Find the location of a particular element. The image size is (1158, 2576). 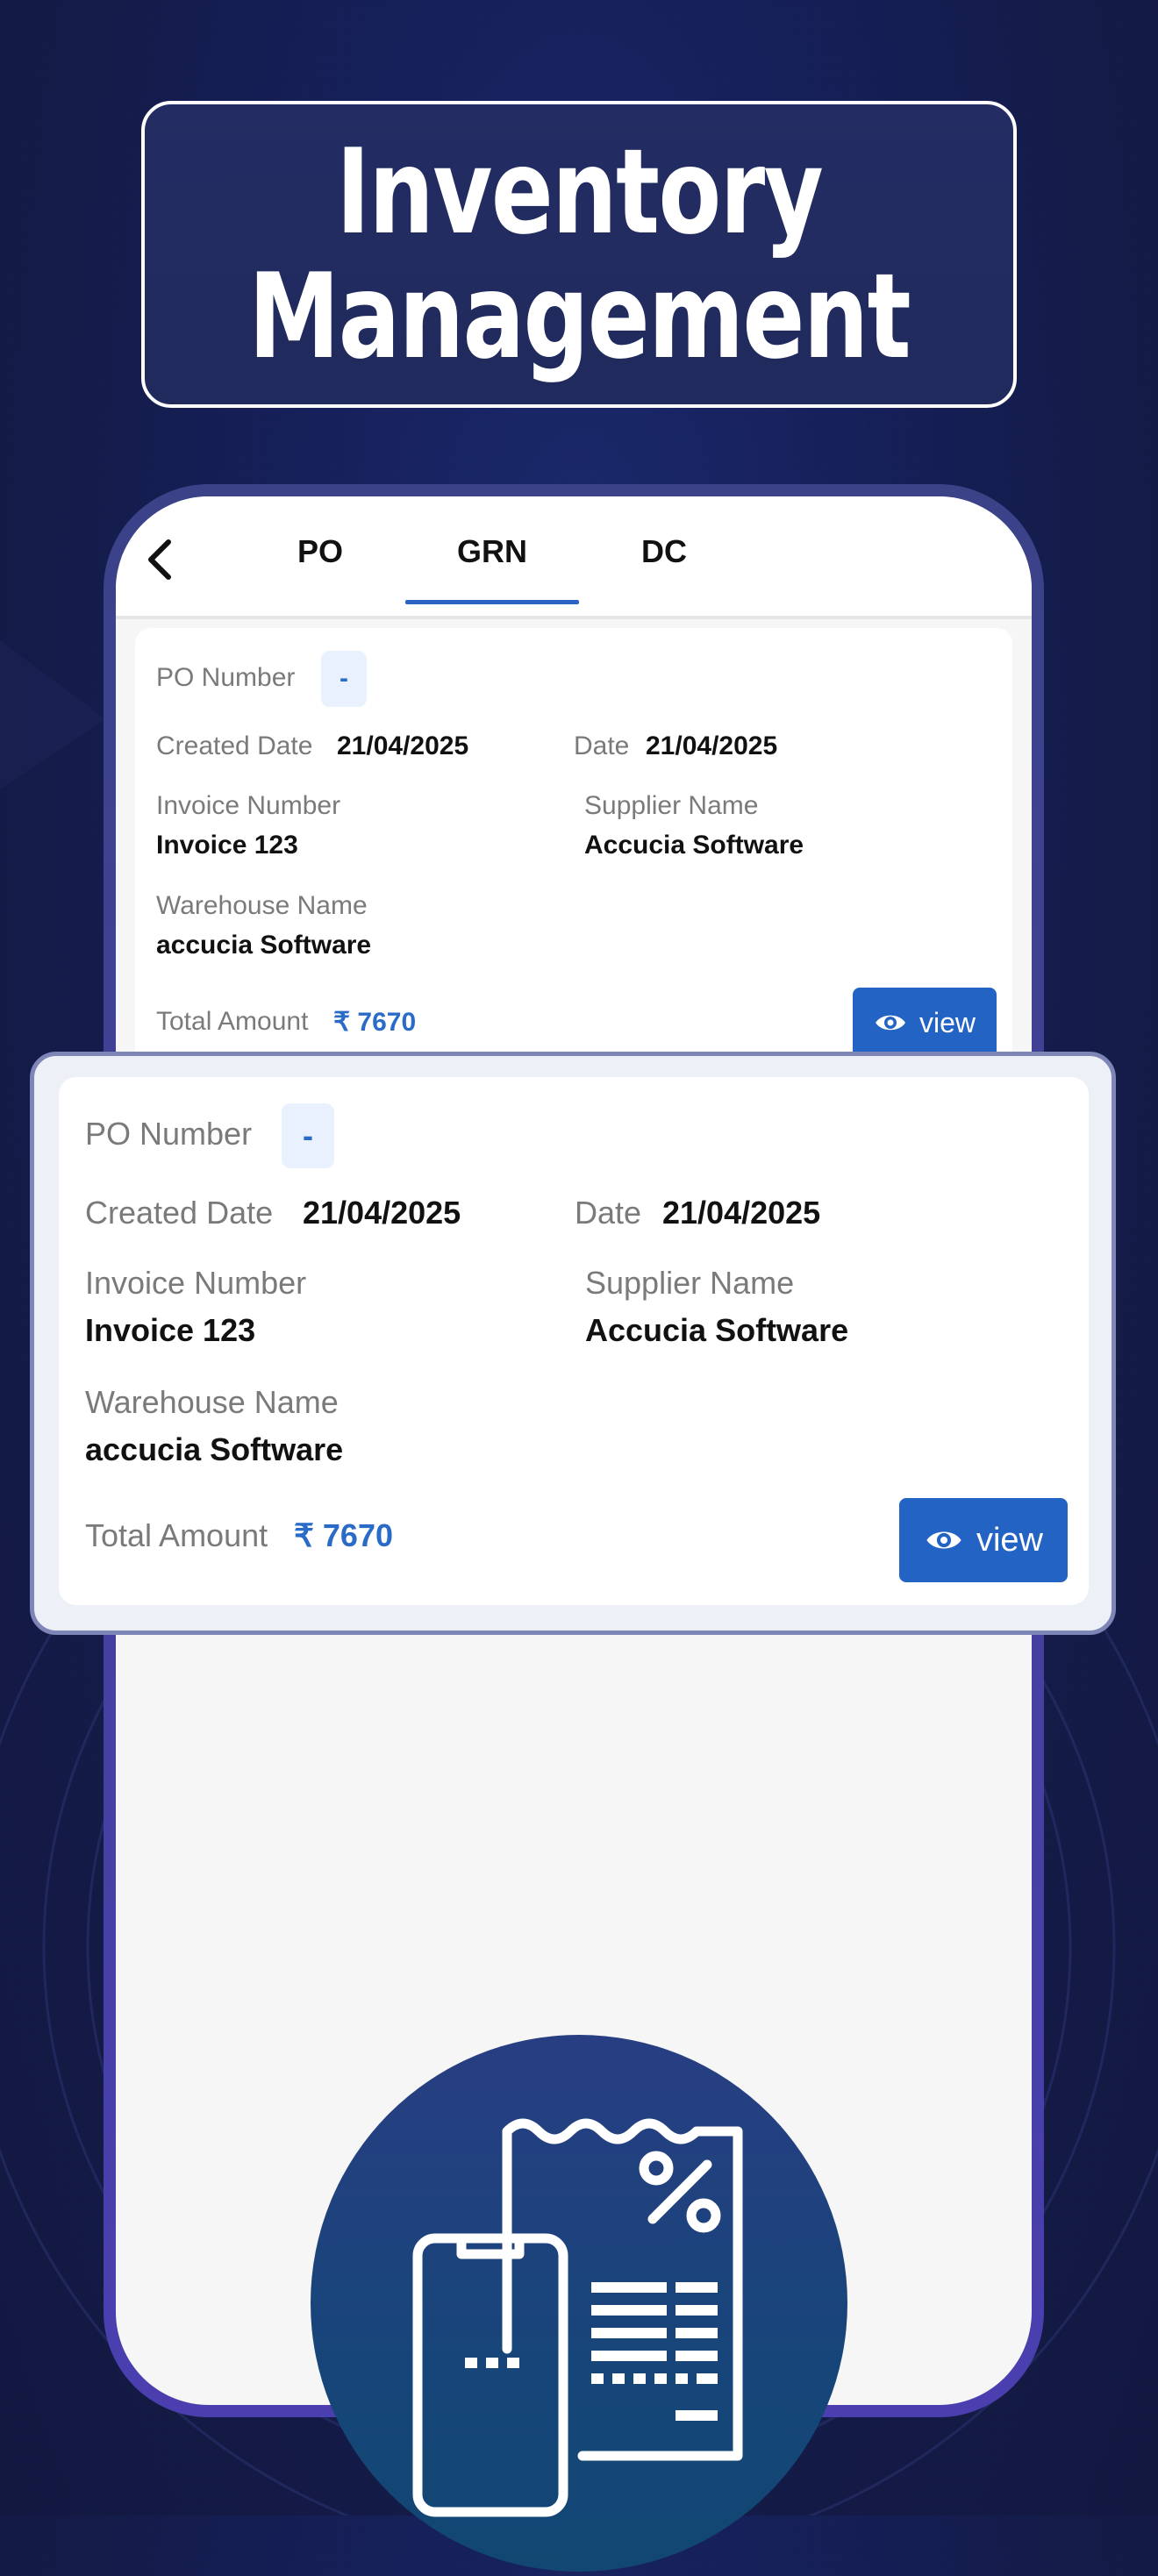

title-banner: Inventory Management is located at coordinates (579, 254).